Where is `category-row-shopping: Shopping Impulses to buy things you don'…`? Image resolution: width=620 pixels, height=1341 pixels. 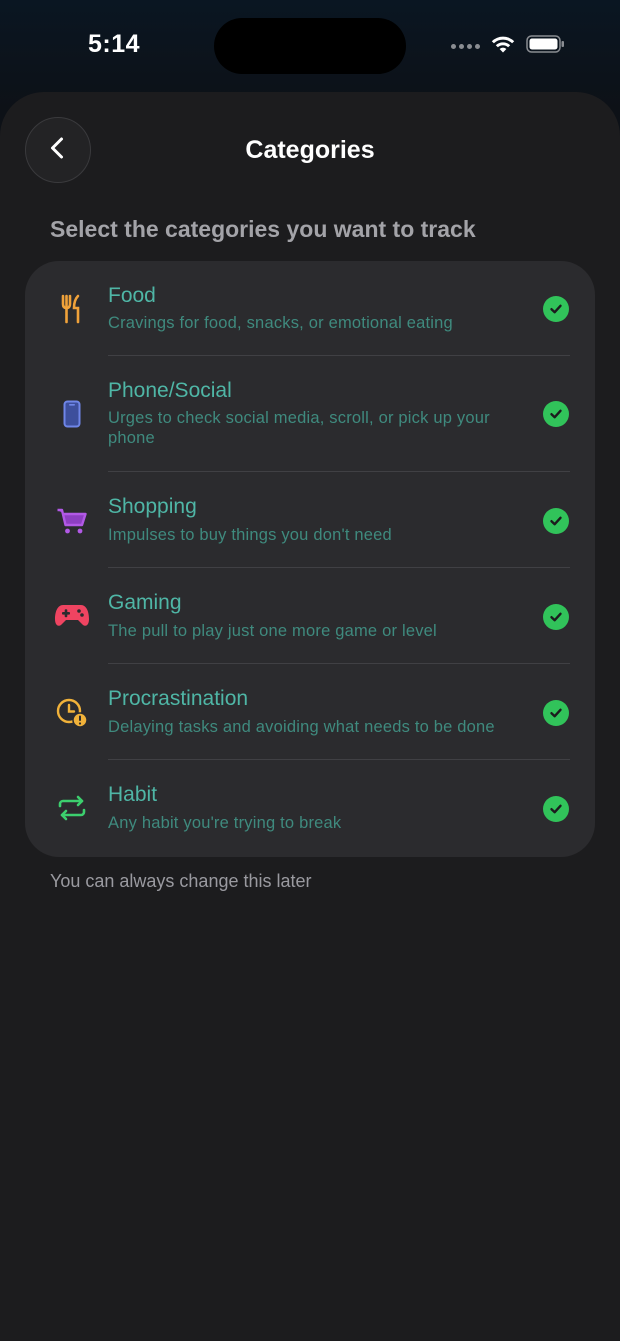 category-row-shopping: Shopping Impulses to buy things you don'… is located at coordinates (310, 520).